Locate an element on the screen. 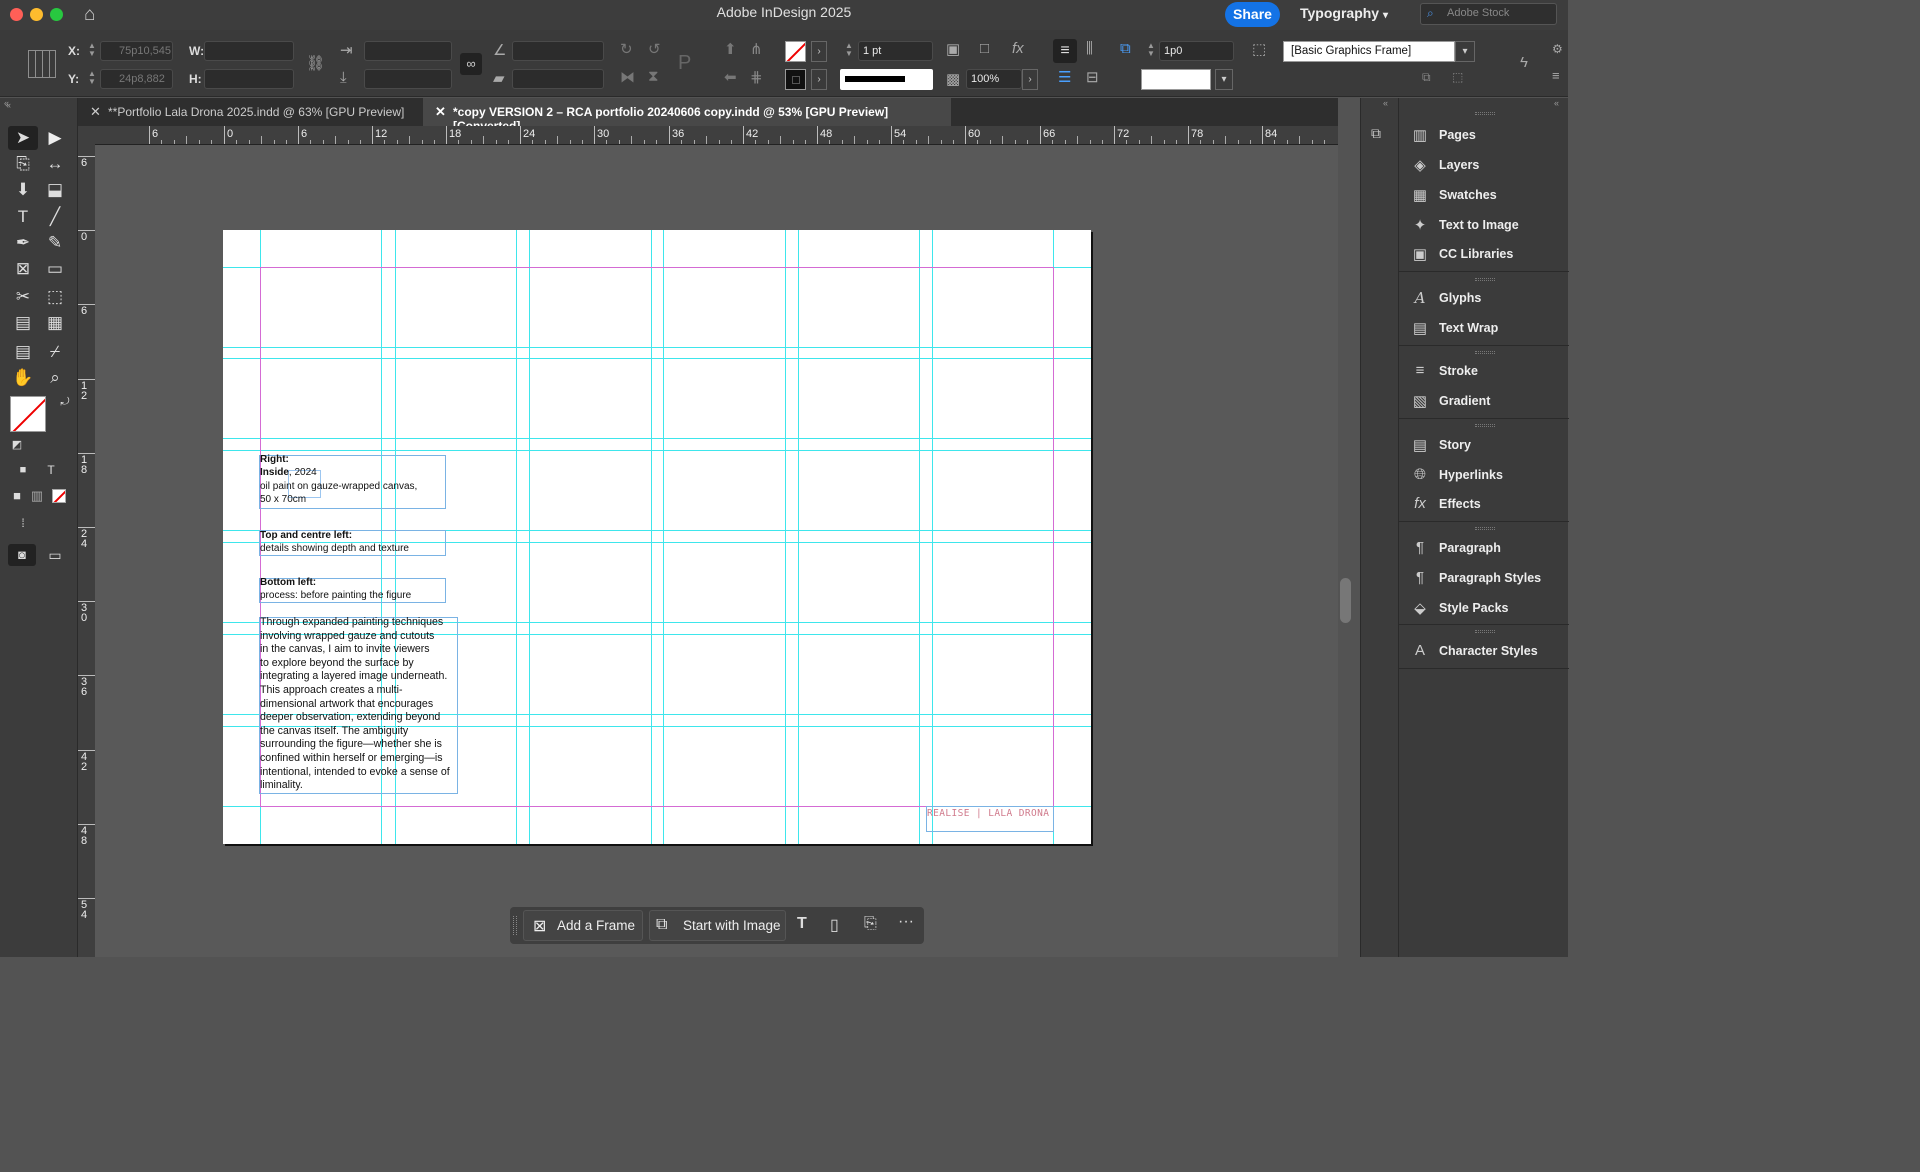 The width and height of the screenshot is (1920, 1172). opacity-menu-icon: › is located at coordinates (1030, 79).